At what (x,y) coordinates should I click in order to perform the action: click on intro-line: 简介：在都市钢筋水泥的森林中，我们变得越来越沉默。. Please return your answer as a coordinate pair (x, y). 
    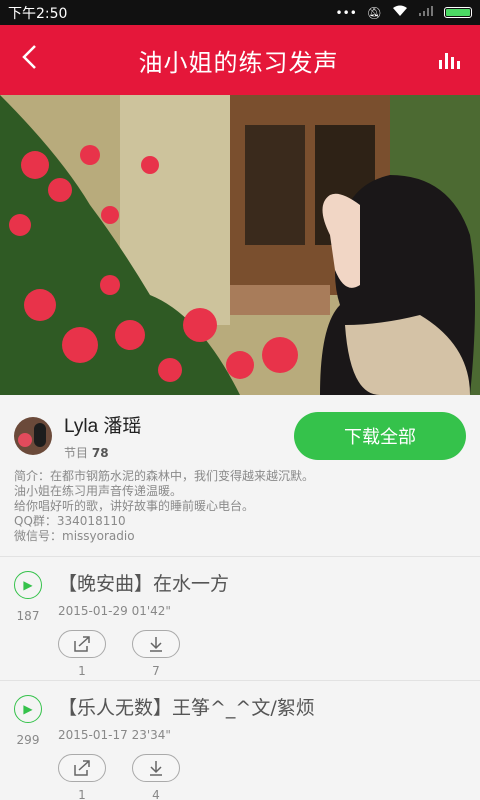
    Looking at the image, I should click on (164, 476).